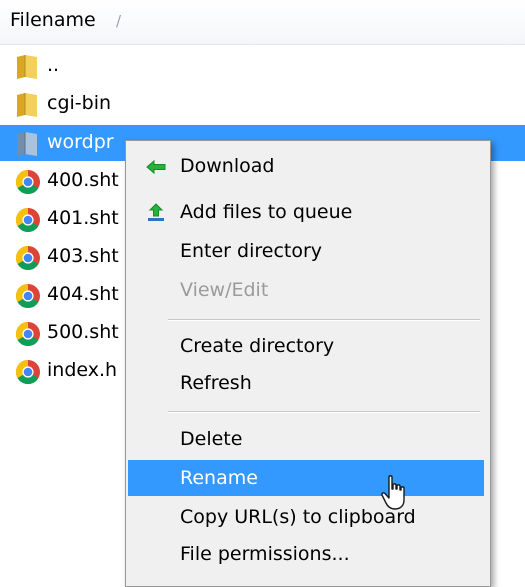 The height and width of the screenshot is (587, 525). What do you see at coordinates (80, 142) in the screenshot?
I see `file-name: wordpr` at bounding box center [80, 142].